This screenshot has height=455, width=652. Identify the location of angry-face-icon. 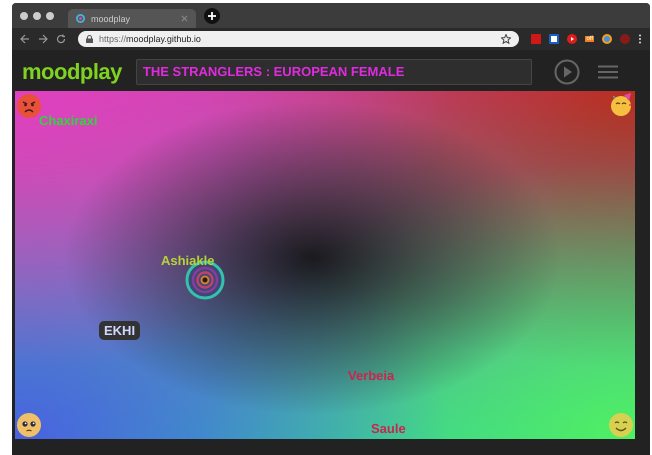
(29, 106).